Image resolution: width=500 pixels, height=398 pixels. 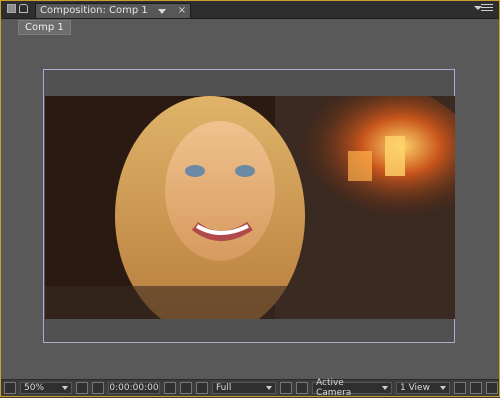 I want to click on composition-tab-label: Composition: Comp 1, so click(x=94, y=10).